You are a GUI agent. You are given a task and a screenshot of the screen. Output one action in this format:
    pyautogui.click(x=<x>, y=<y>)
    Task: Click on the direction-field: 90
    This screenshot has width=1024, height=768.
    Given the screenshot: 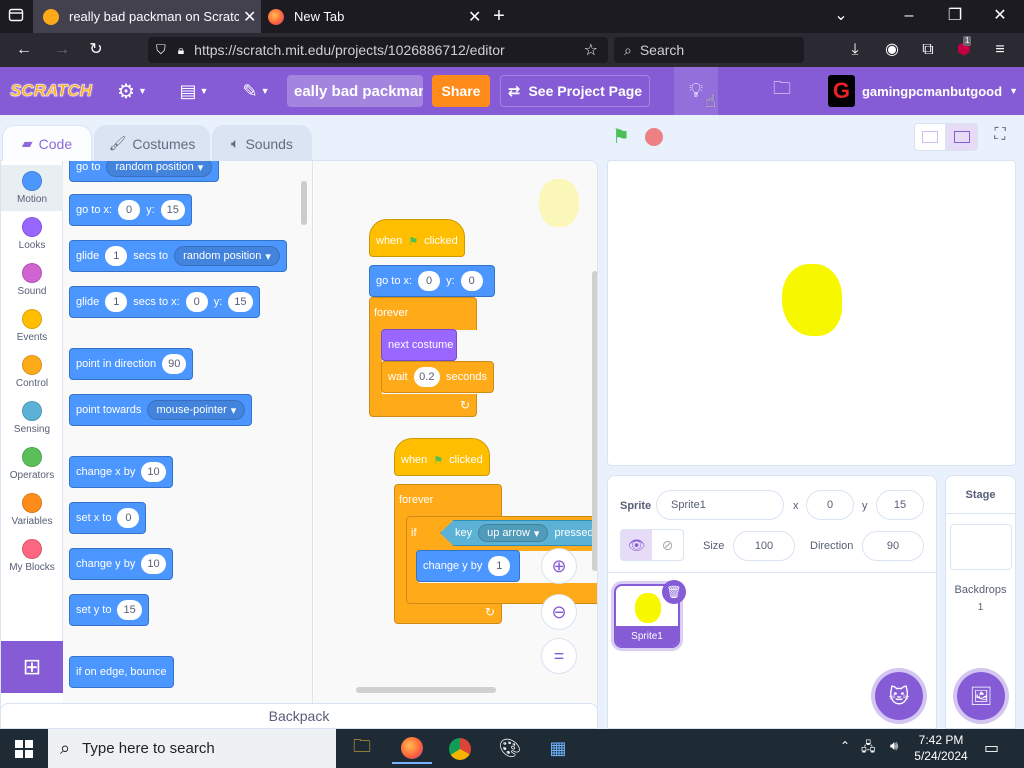 What is the action you would take?
    pyautogui.click(x=893, y=546)
    